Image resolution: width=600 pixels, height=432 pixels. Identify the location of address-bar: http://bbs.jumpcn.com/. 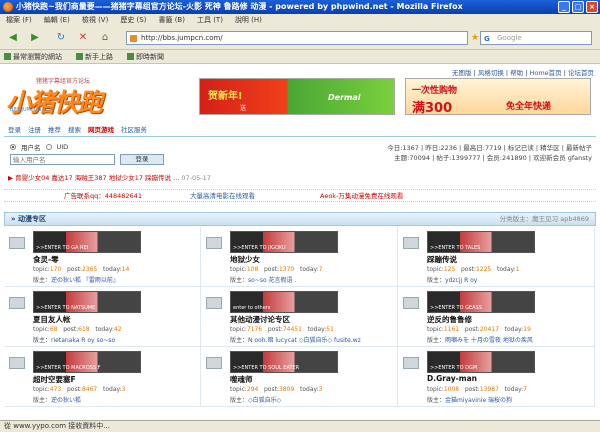
(297, 38).